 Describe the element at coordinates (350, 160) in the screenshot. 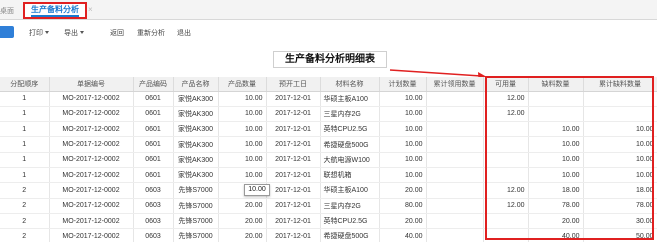

I see `table-cell: 大航电源W100` at that location.